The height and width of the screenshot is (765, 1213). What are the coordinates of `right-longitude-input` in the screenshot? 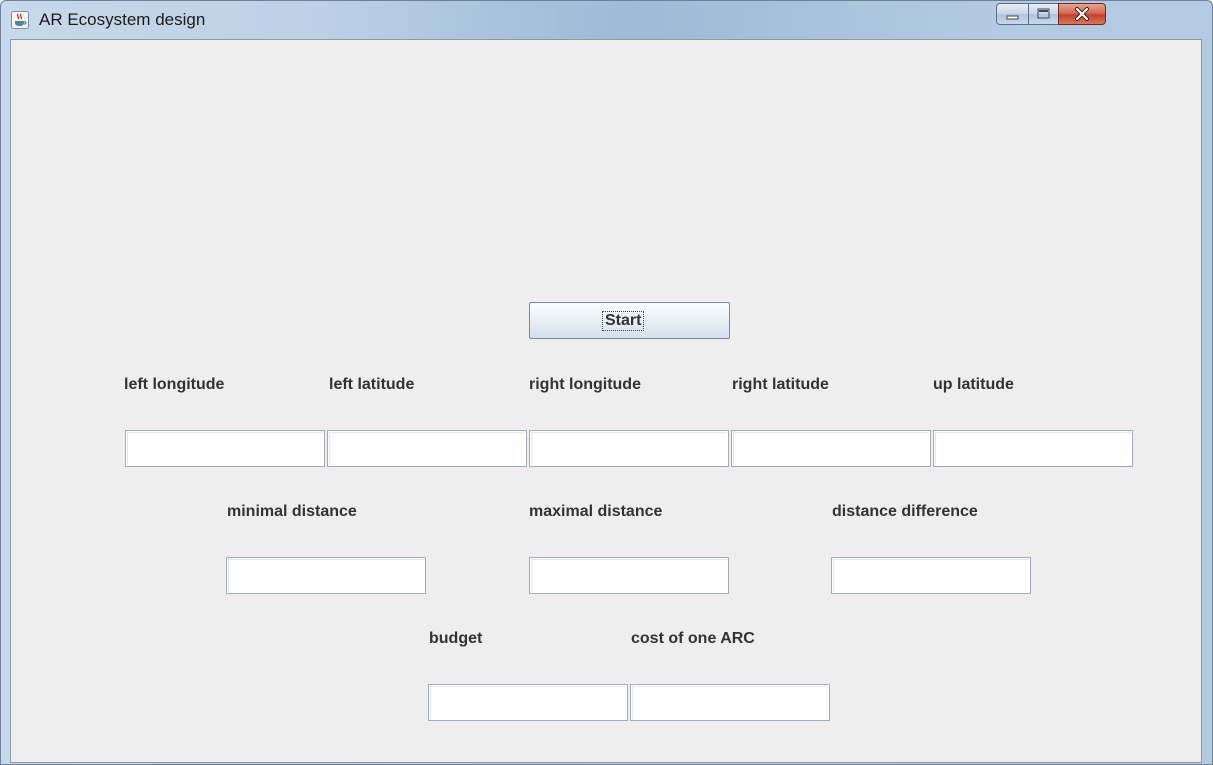 It's located at (629, 448).